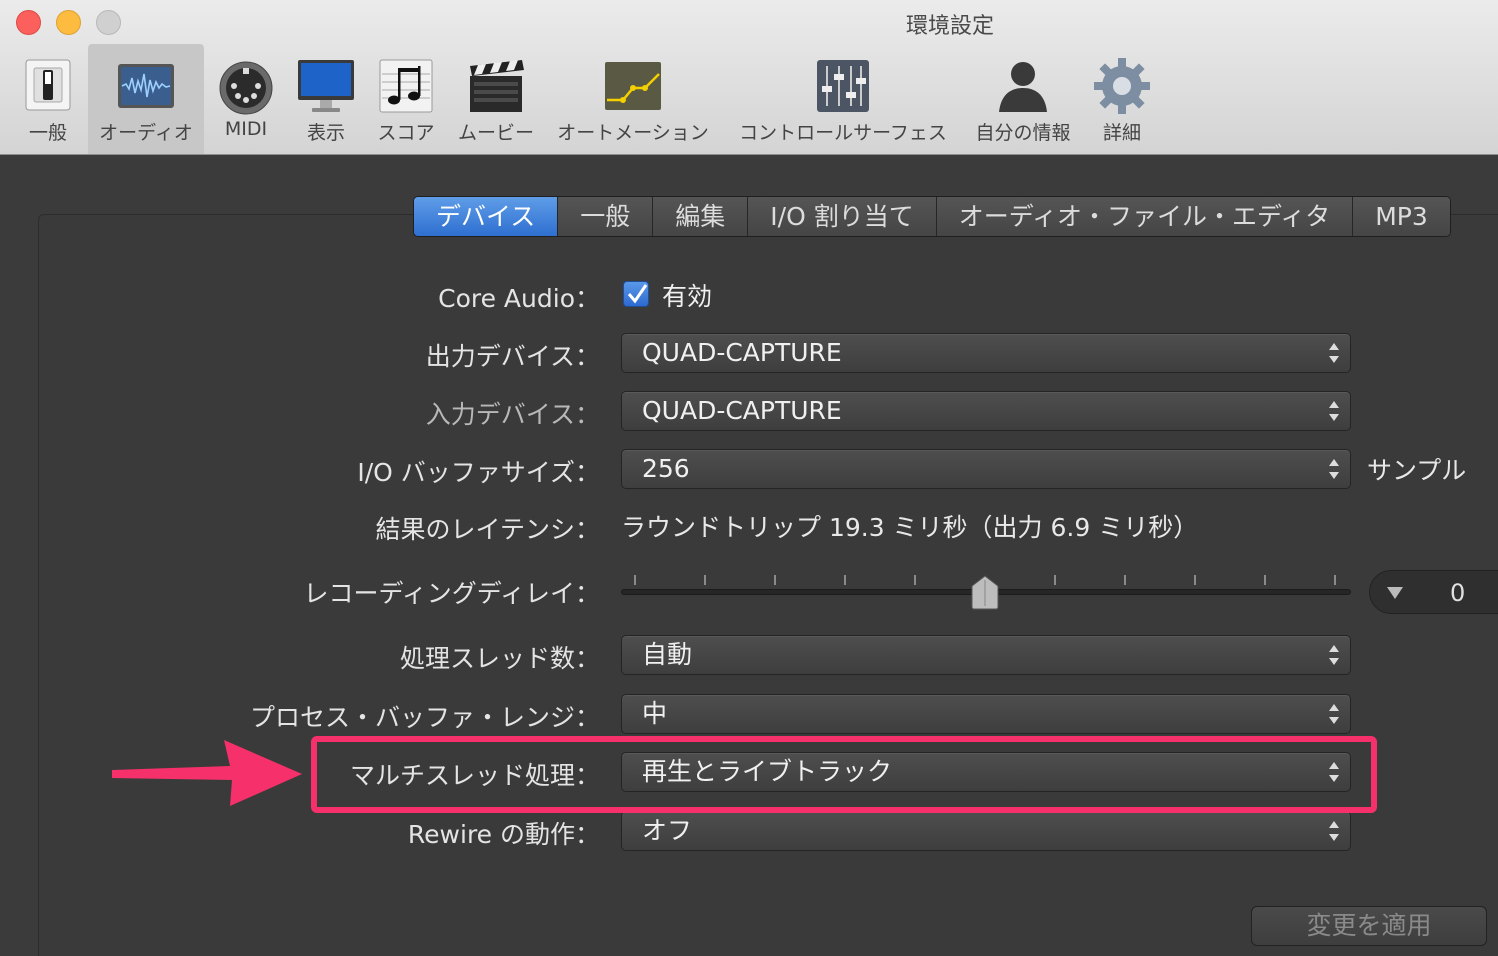 This screenshot has width=1498, height=956. What do you see at coordinates (497, 86) in the screenshot?
I see `clapperboard-icon` at bounding box center [497, 86].